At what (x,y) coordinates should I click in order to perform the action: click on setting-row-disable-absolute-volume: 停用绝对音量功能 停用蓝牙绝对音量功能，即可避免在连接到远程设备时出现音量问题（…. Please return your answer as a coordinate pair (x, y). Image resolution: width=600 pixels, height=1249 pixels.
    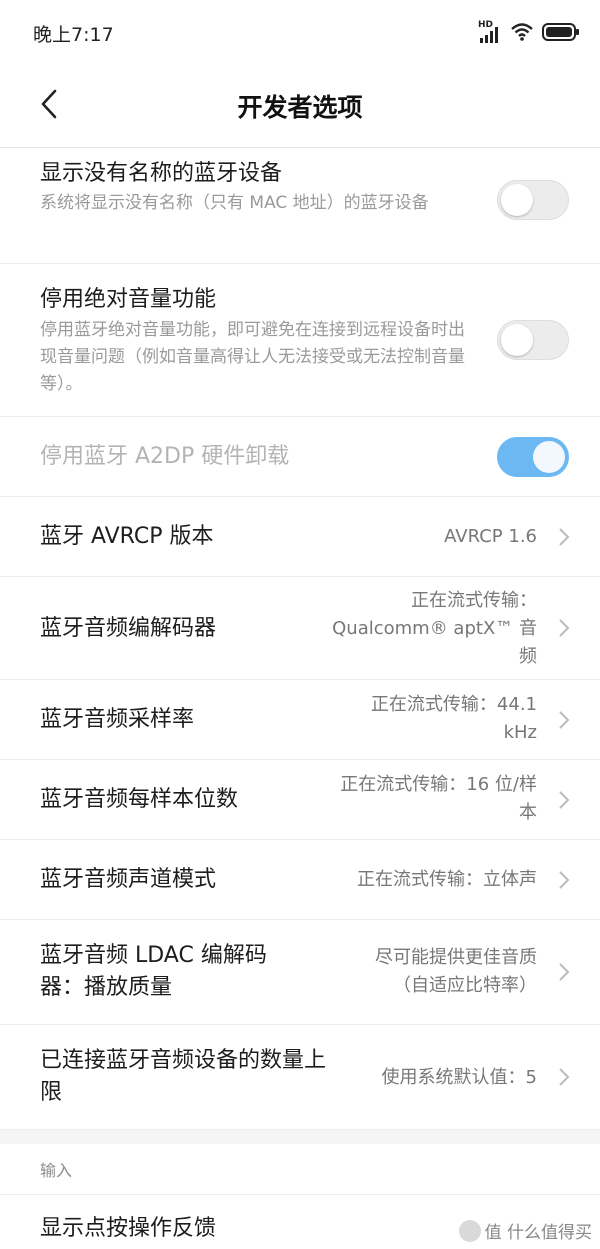
    Looking at the image, I should click on (300, 340).